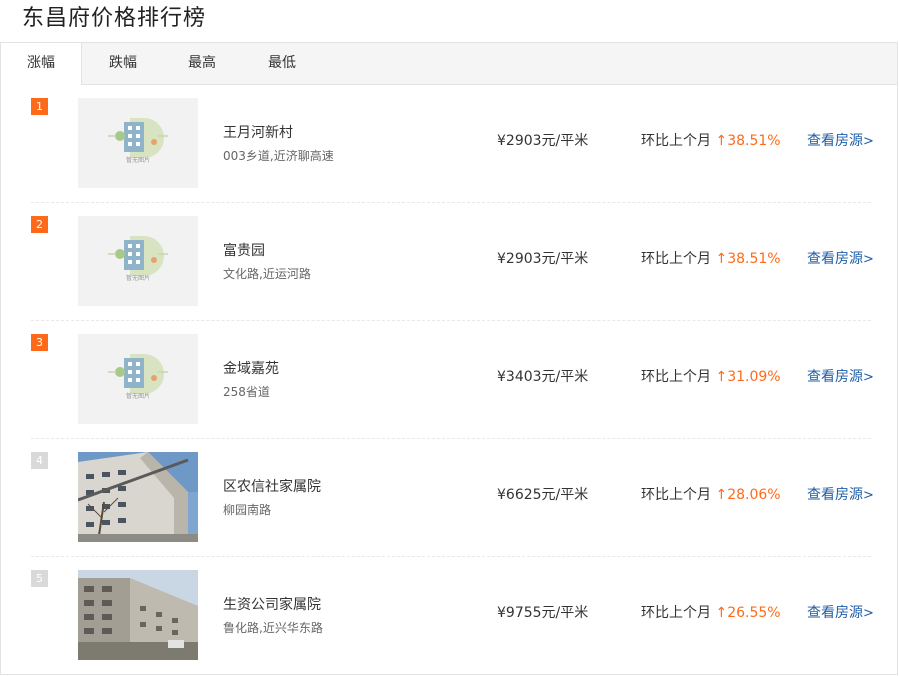  I want to click on change-percent: 31.09%, so click(754, 377).